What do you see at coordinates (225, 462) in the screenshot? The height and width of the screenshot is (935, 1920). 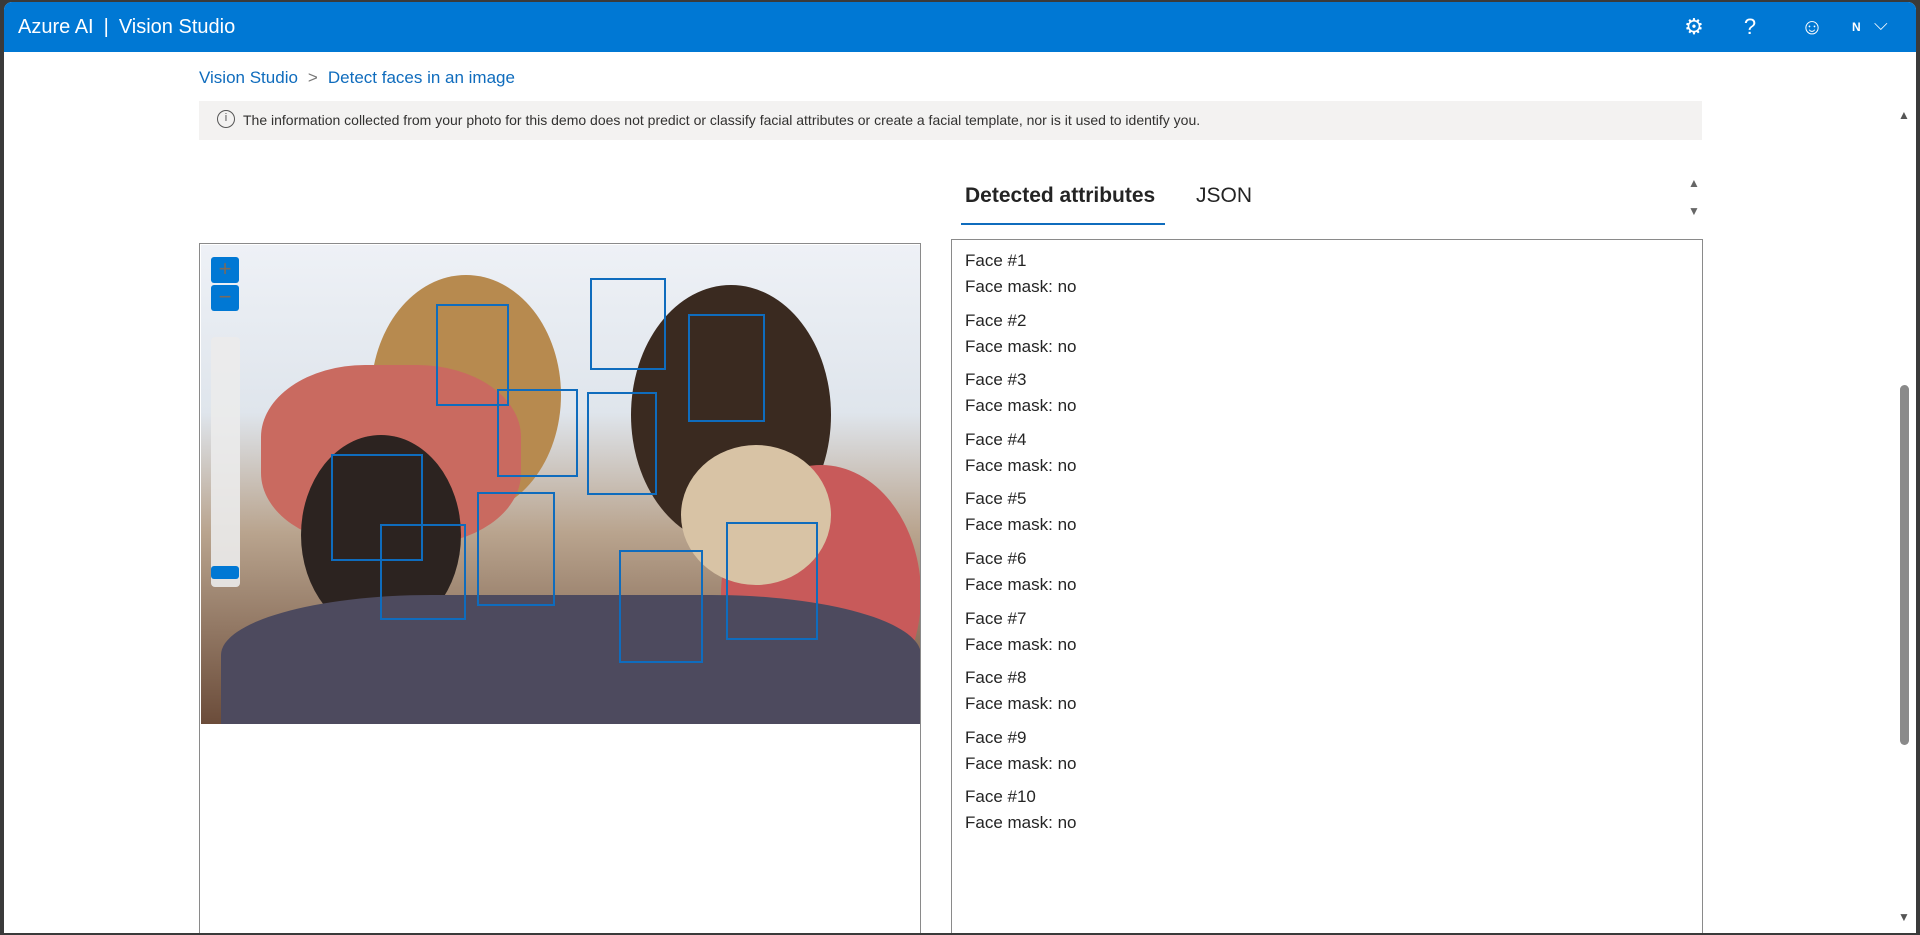 I see `zoom-slider-track` at bounding box center [225, 462].